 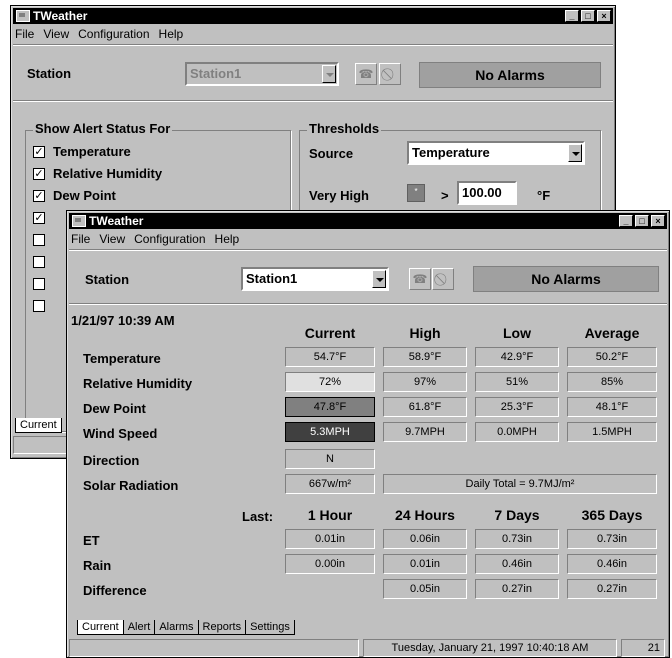 I want to click on tab-alert: Alert, so click(x=139, y=627).